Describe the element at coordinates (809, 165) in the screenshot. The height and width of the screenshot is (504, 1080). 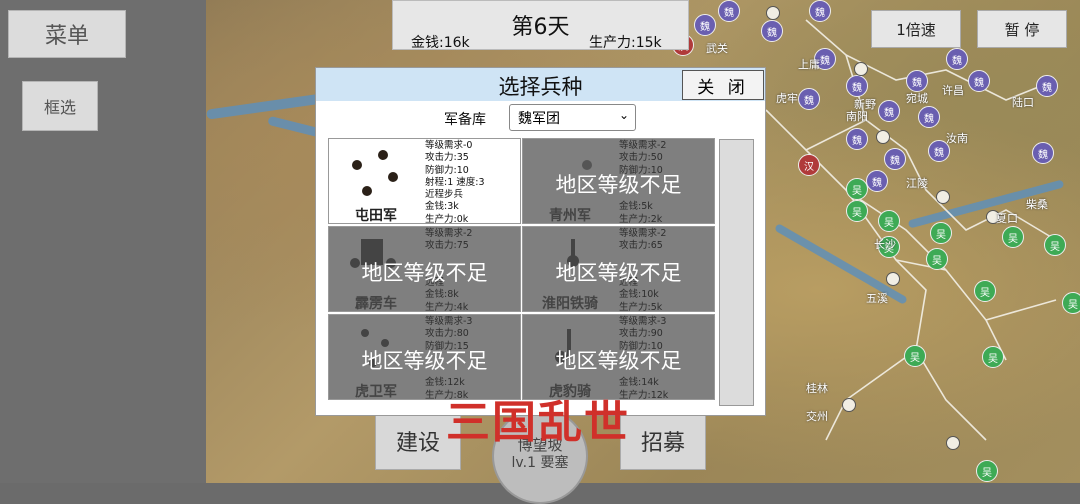
I see `han-city-marker: 汉` at that location.